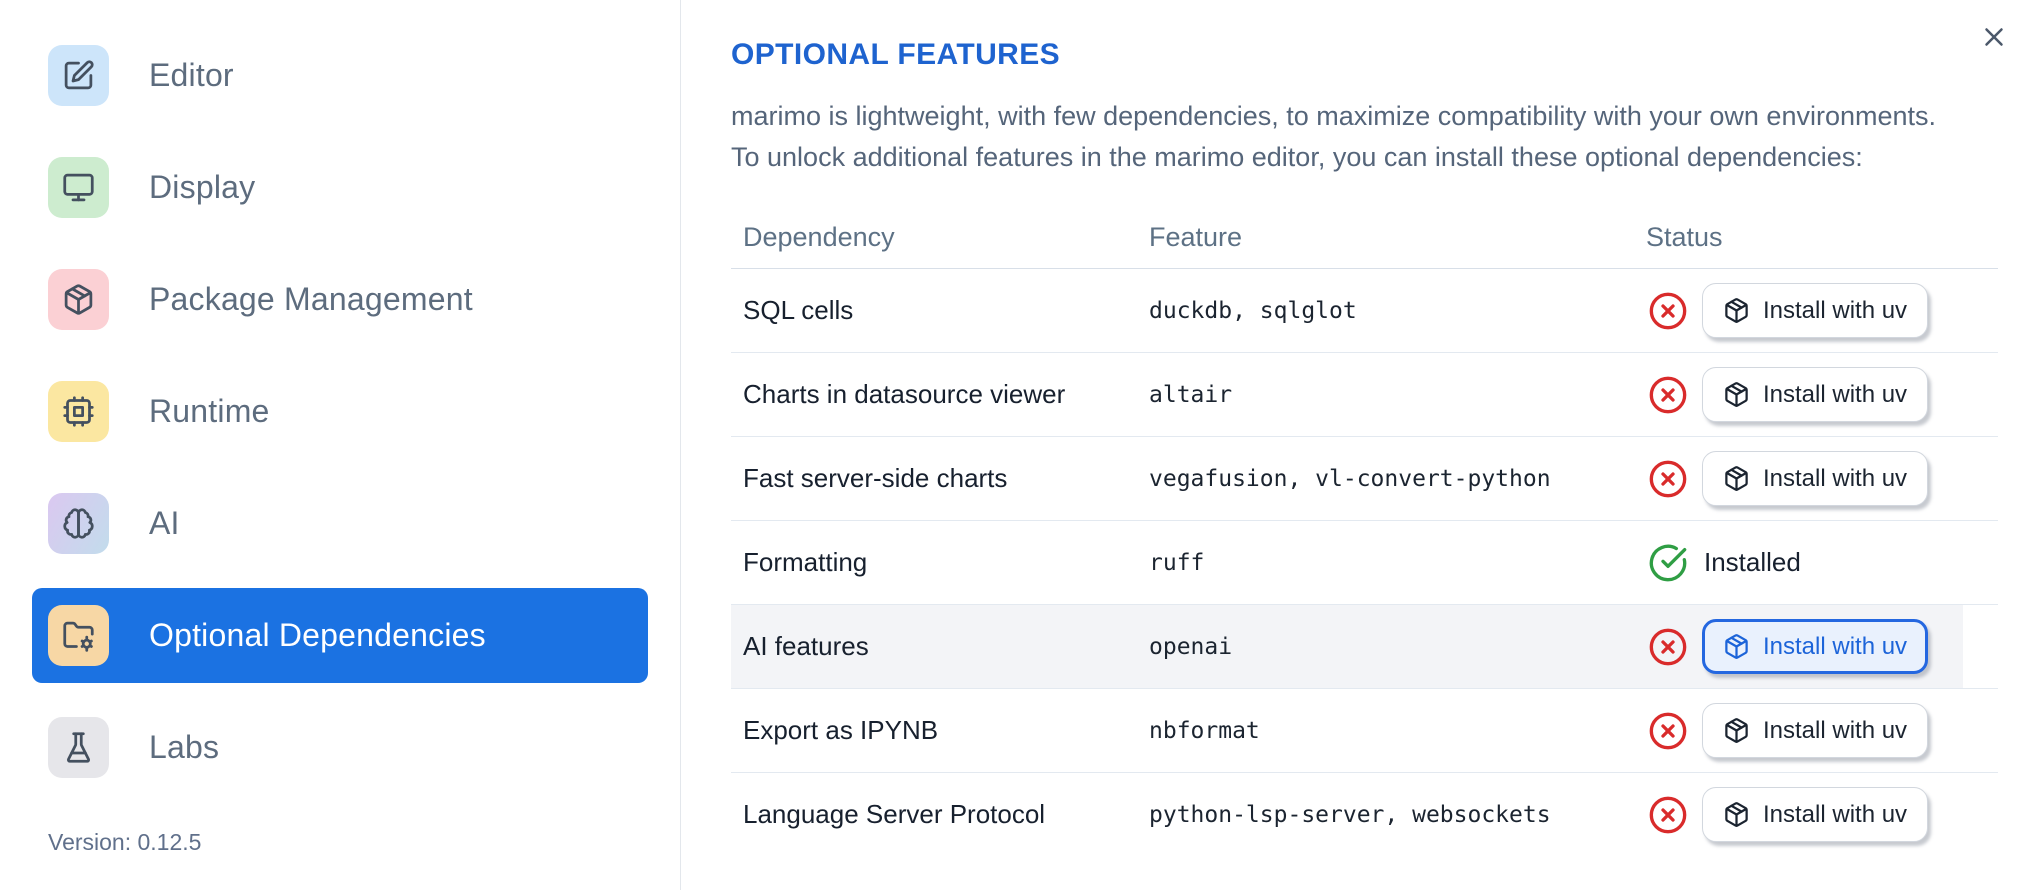 This screenshot has height=890, width=2042. What do you see at coordinates (340, 523) in the screenshot?
I see `sidebar-item-ai: AI` at bounding box center [340, 523].